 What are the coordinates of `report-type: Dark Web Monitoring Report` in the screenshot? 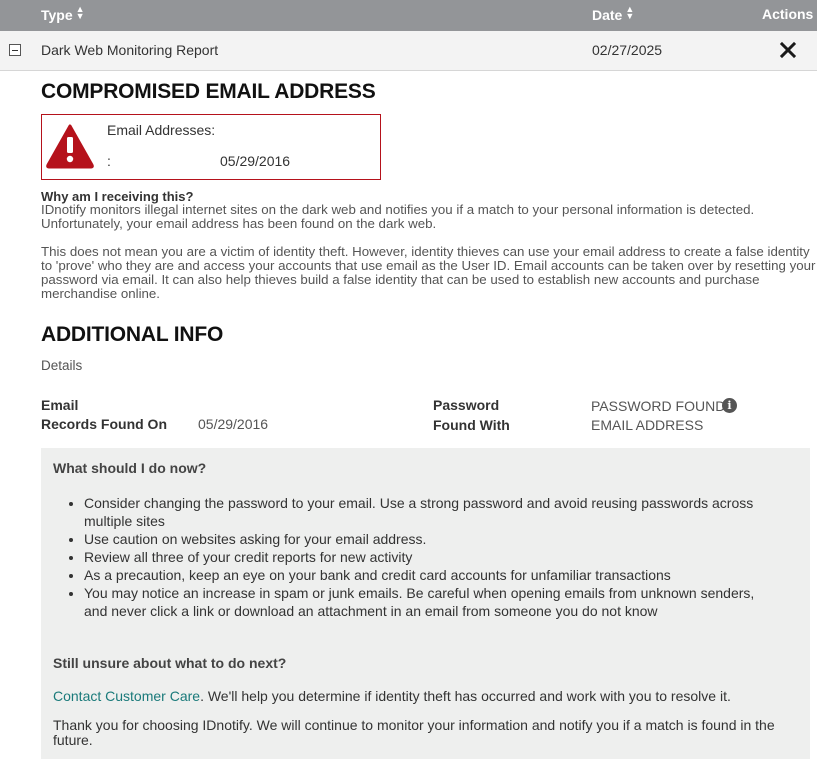 It's located at (130, 50).